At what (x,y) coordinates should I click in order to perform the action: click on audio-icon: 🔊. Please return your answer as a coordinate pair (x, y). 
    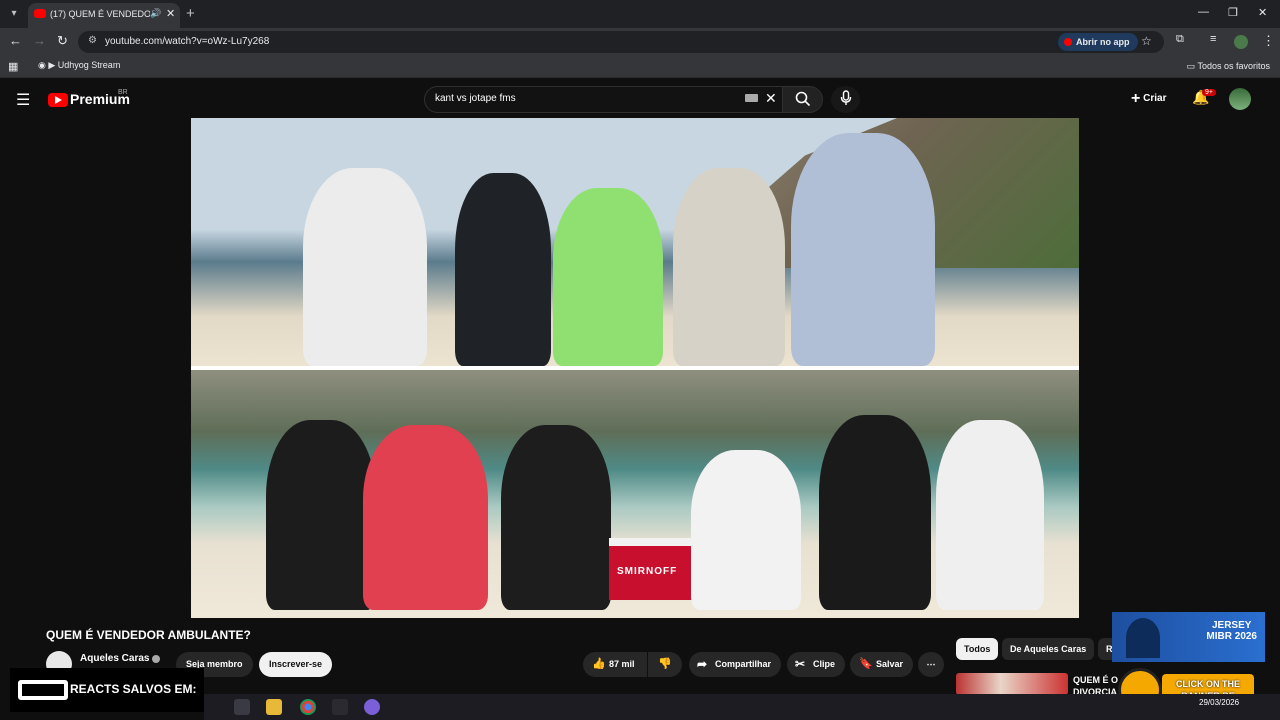
    Looking at the image, I should click on (155, 13).